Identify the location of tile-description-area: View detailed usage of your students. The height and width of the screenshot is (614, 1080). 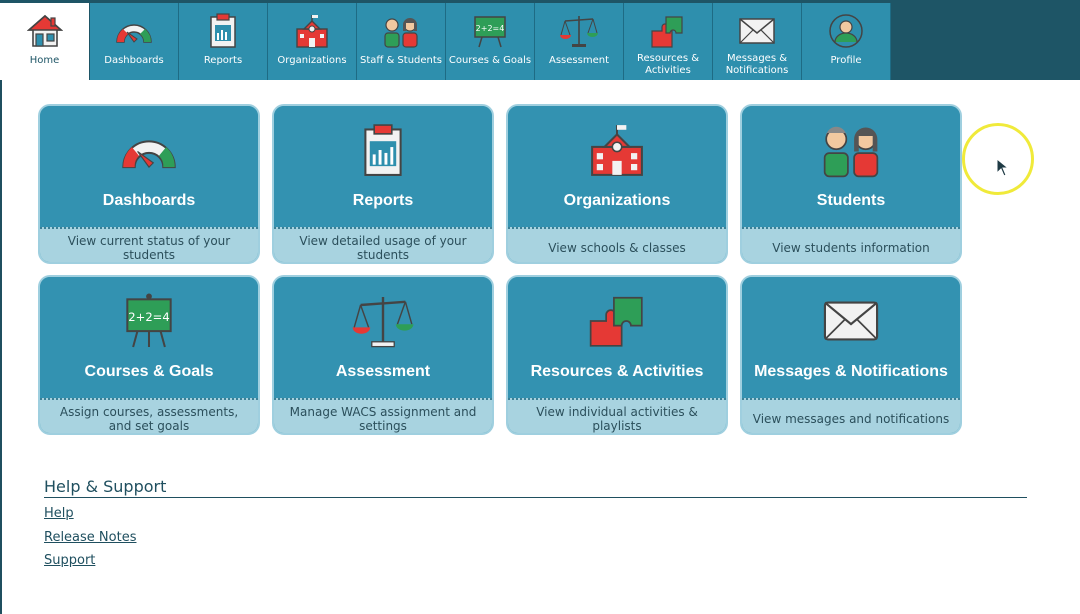
(383, 244).